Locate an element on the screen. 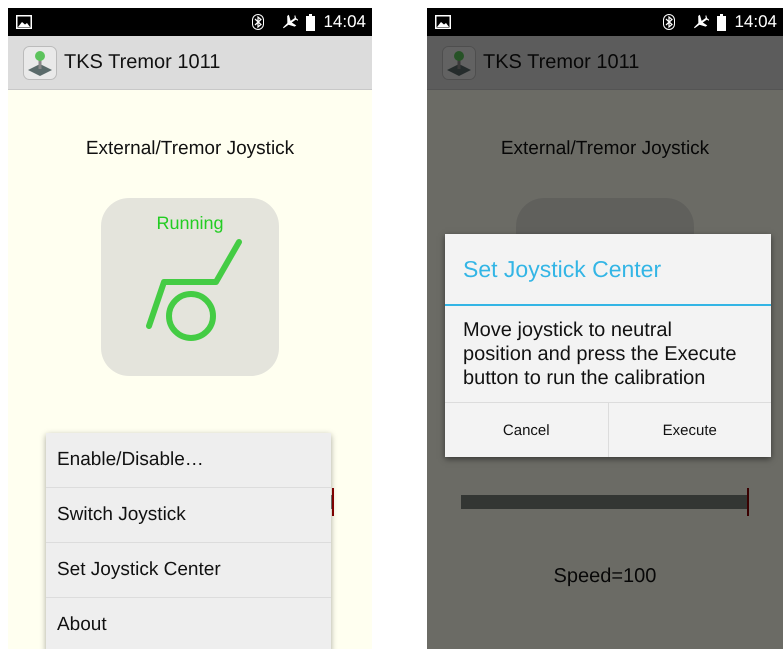  dialog-button: Cancel is located at coordinates (526, 430).